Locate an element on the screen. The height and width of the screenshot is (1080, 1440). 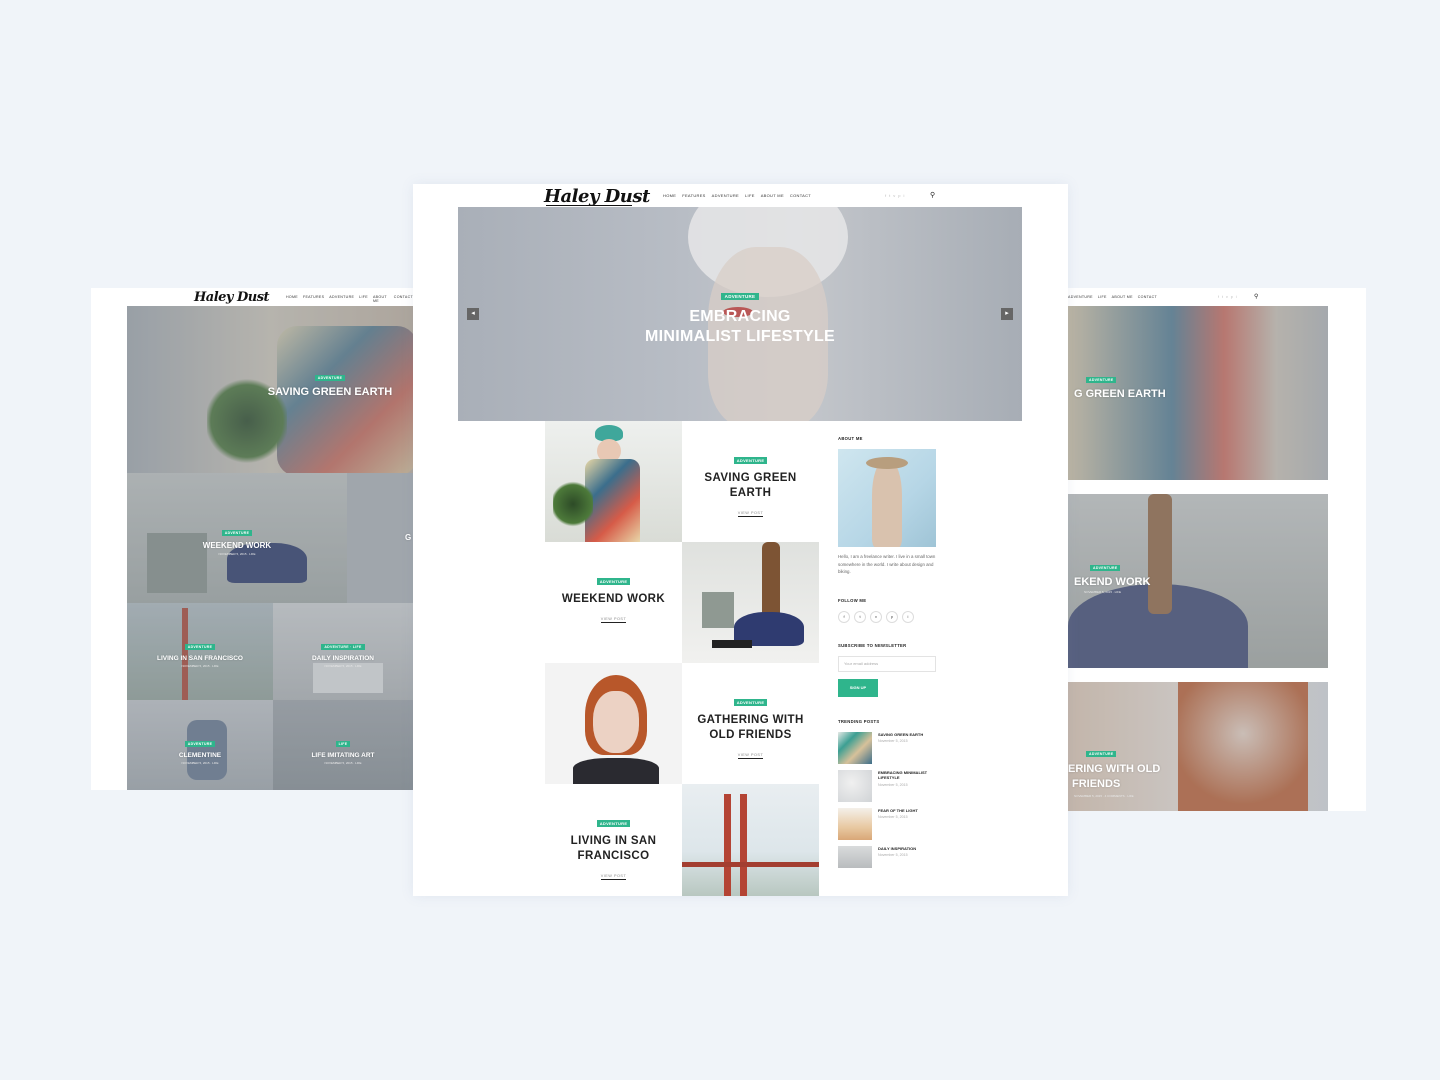
tile-title: WEEKEND WORK is located at coordinates (237, 545).